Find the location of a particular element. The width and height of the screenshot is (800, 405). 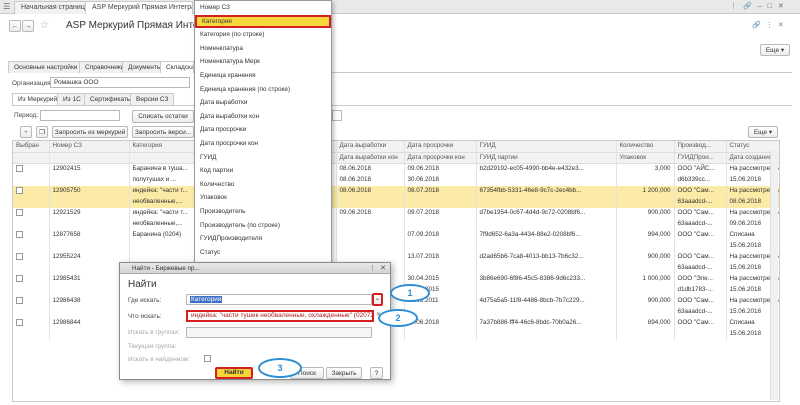

dropdown-item: Номенклатура Мерк is located at coordinates (263, 62).